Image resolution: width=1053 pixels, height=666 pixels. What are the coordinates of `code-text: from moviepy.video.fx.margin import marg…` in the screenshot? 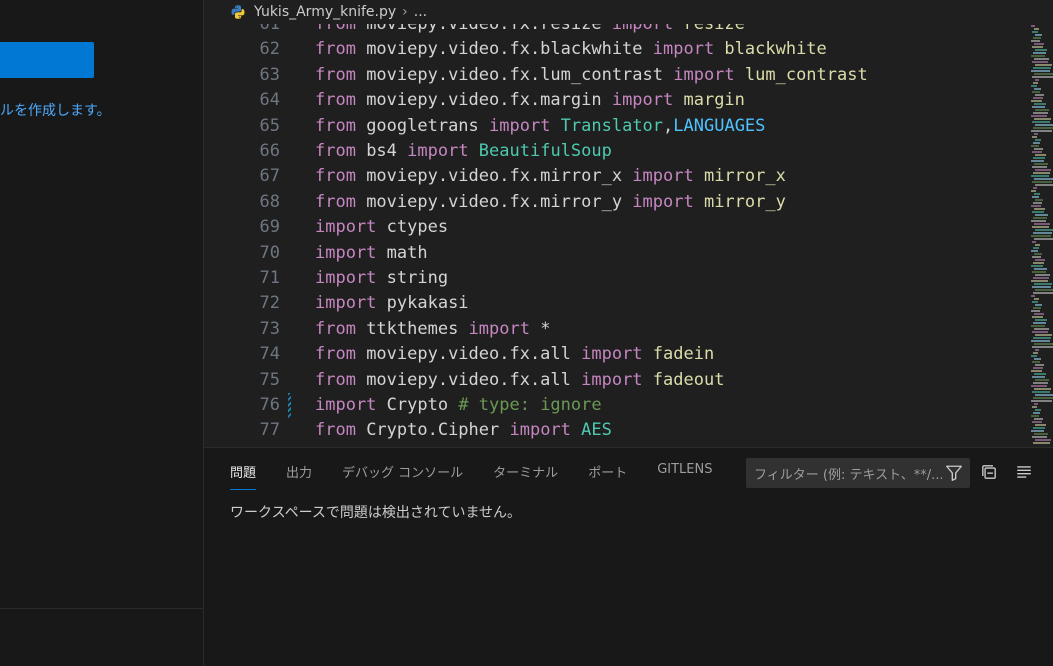 It's located at (530, 100).